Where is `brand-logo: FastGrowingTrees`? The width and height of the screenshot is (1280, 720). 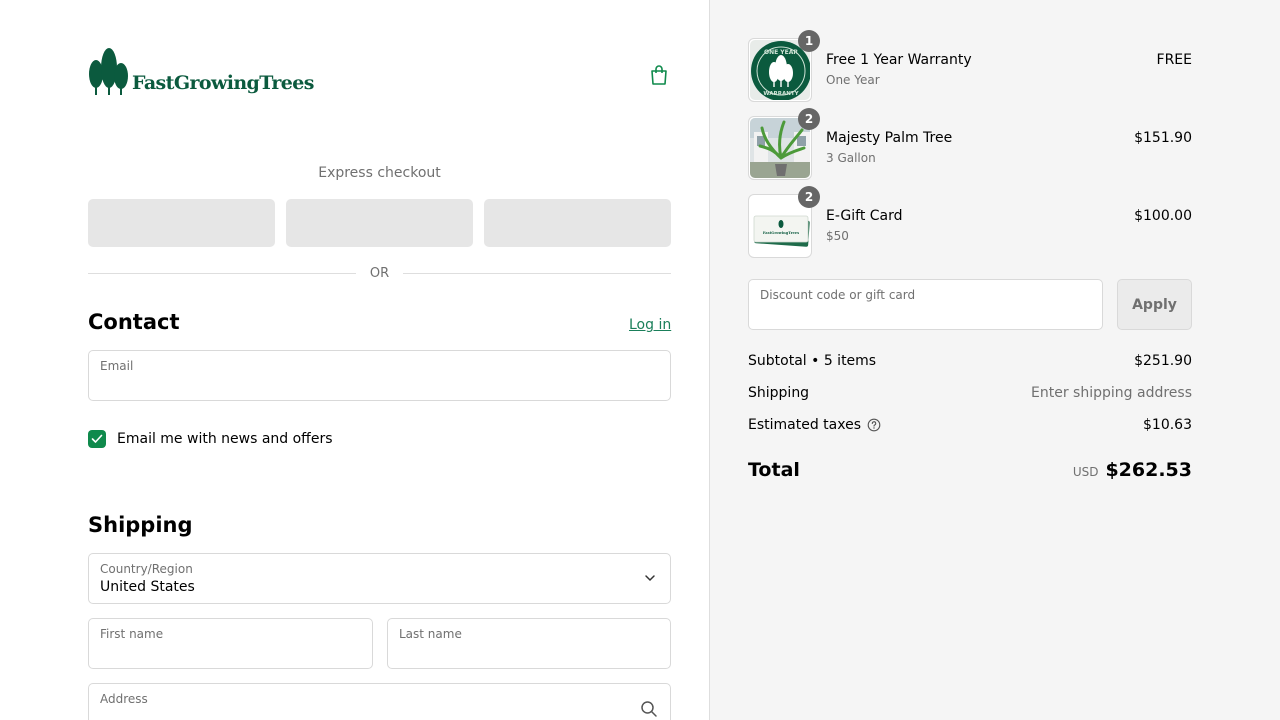 brand-logo: FastGrowingTrees is located at coordinates (201, 71).